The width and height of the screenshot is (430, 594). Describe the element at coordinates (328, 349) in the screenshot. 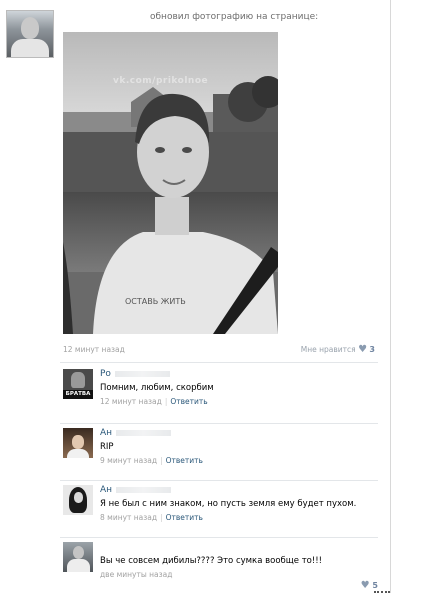

I see `like-label: Мне нравится` at that location.